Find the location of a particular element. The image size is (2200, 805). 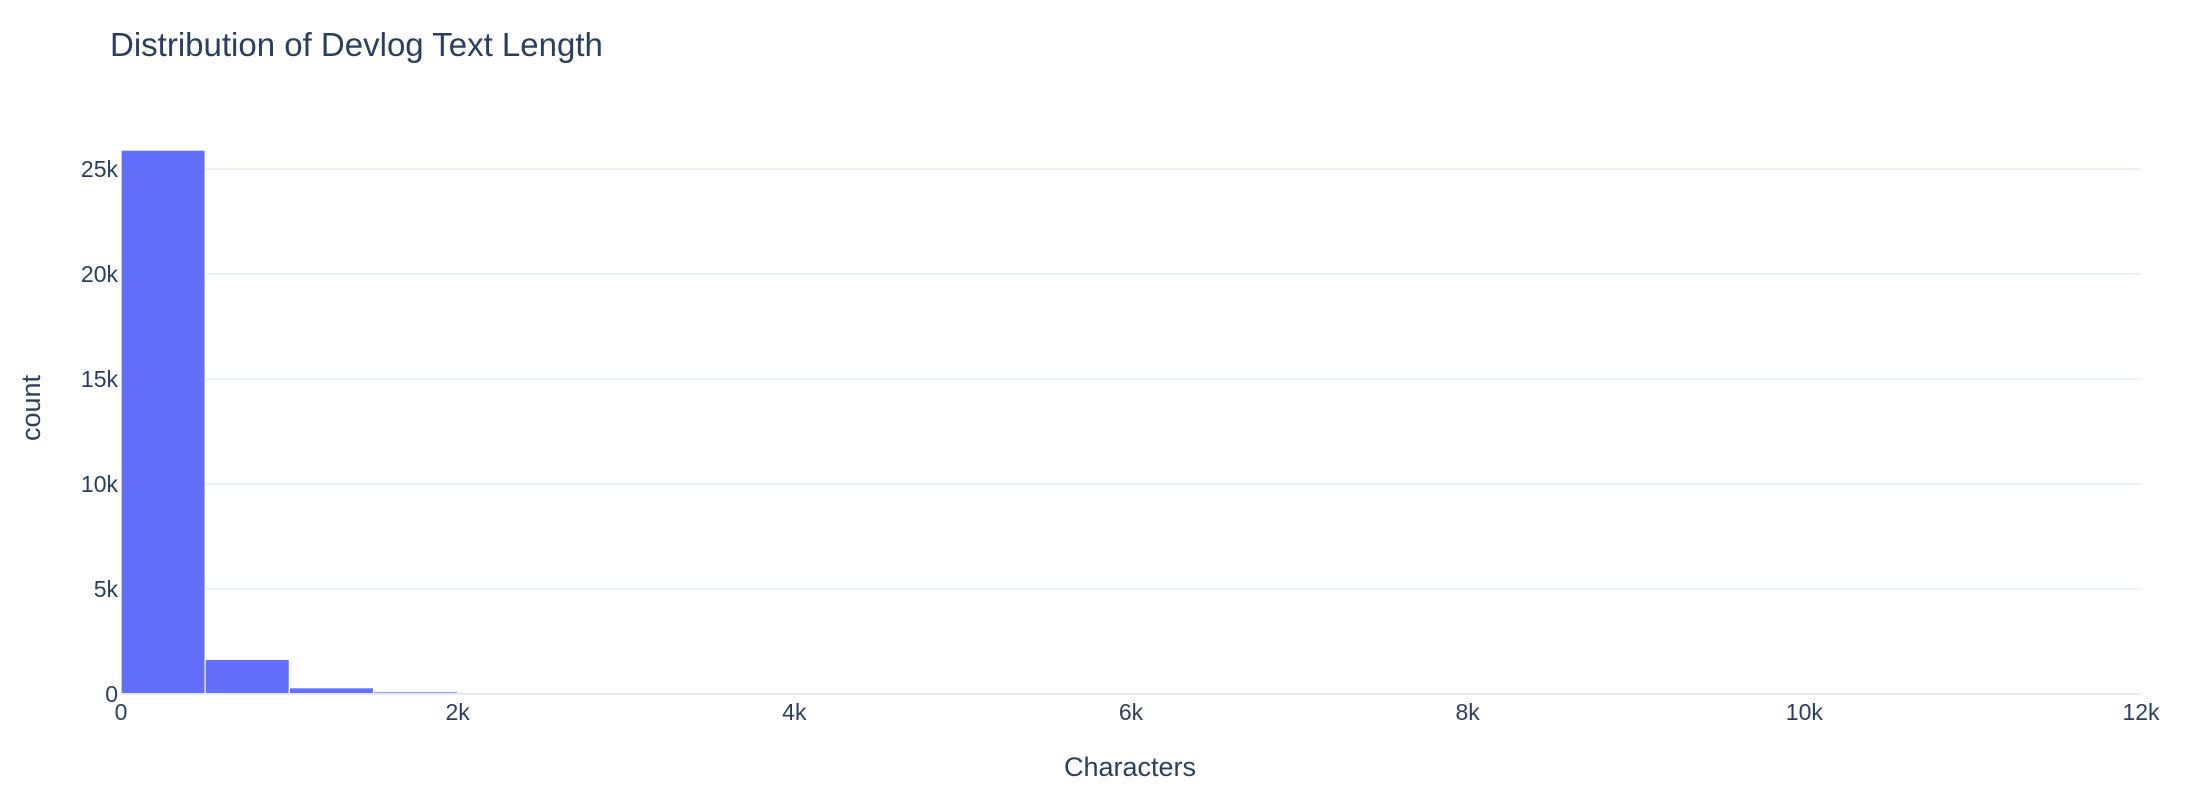

y-tick-label: 15k is located at coordinates (100, 379).